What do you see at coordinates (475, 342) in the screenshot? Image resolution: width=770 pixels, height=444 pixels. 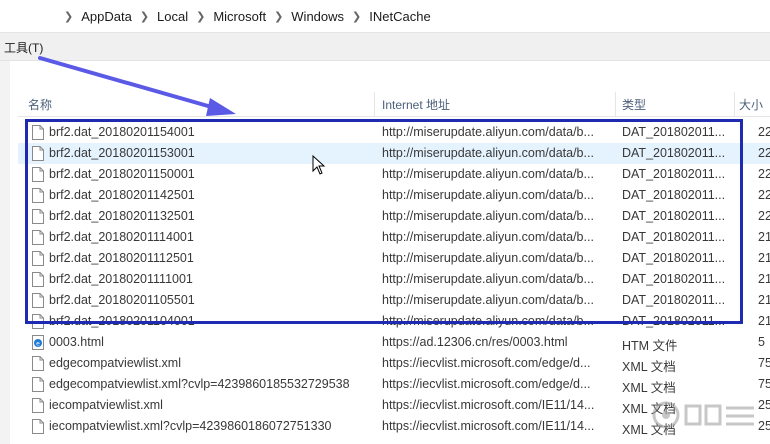 I see `internet-address: https://ad.12306.cn/res/0003.html` at bounding box center [475, 342].